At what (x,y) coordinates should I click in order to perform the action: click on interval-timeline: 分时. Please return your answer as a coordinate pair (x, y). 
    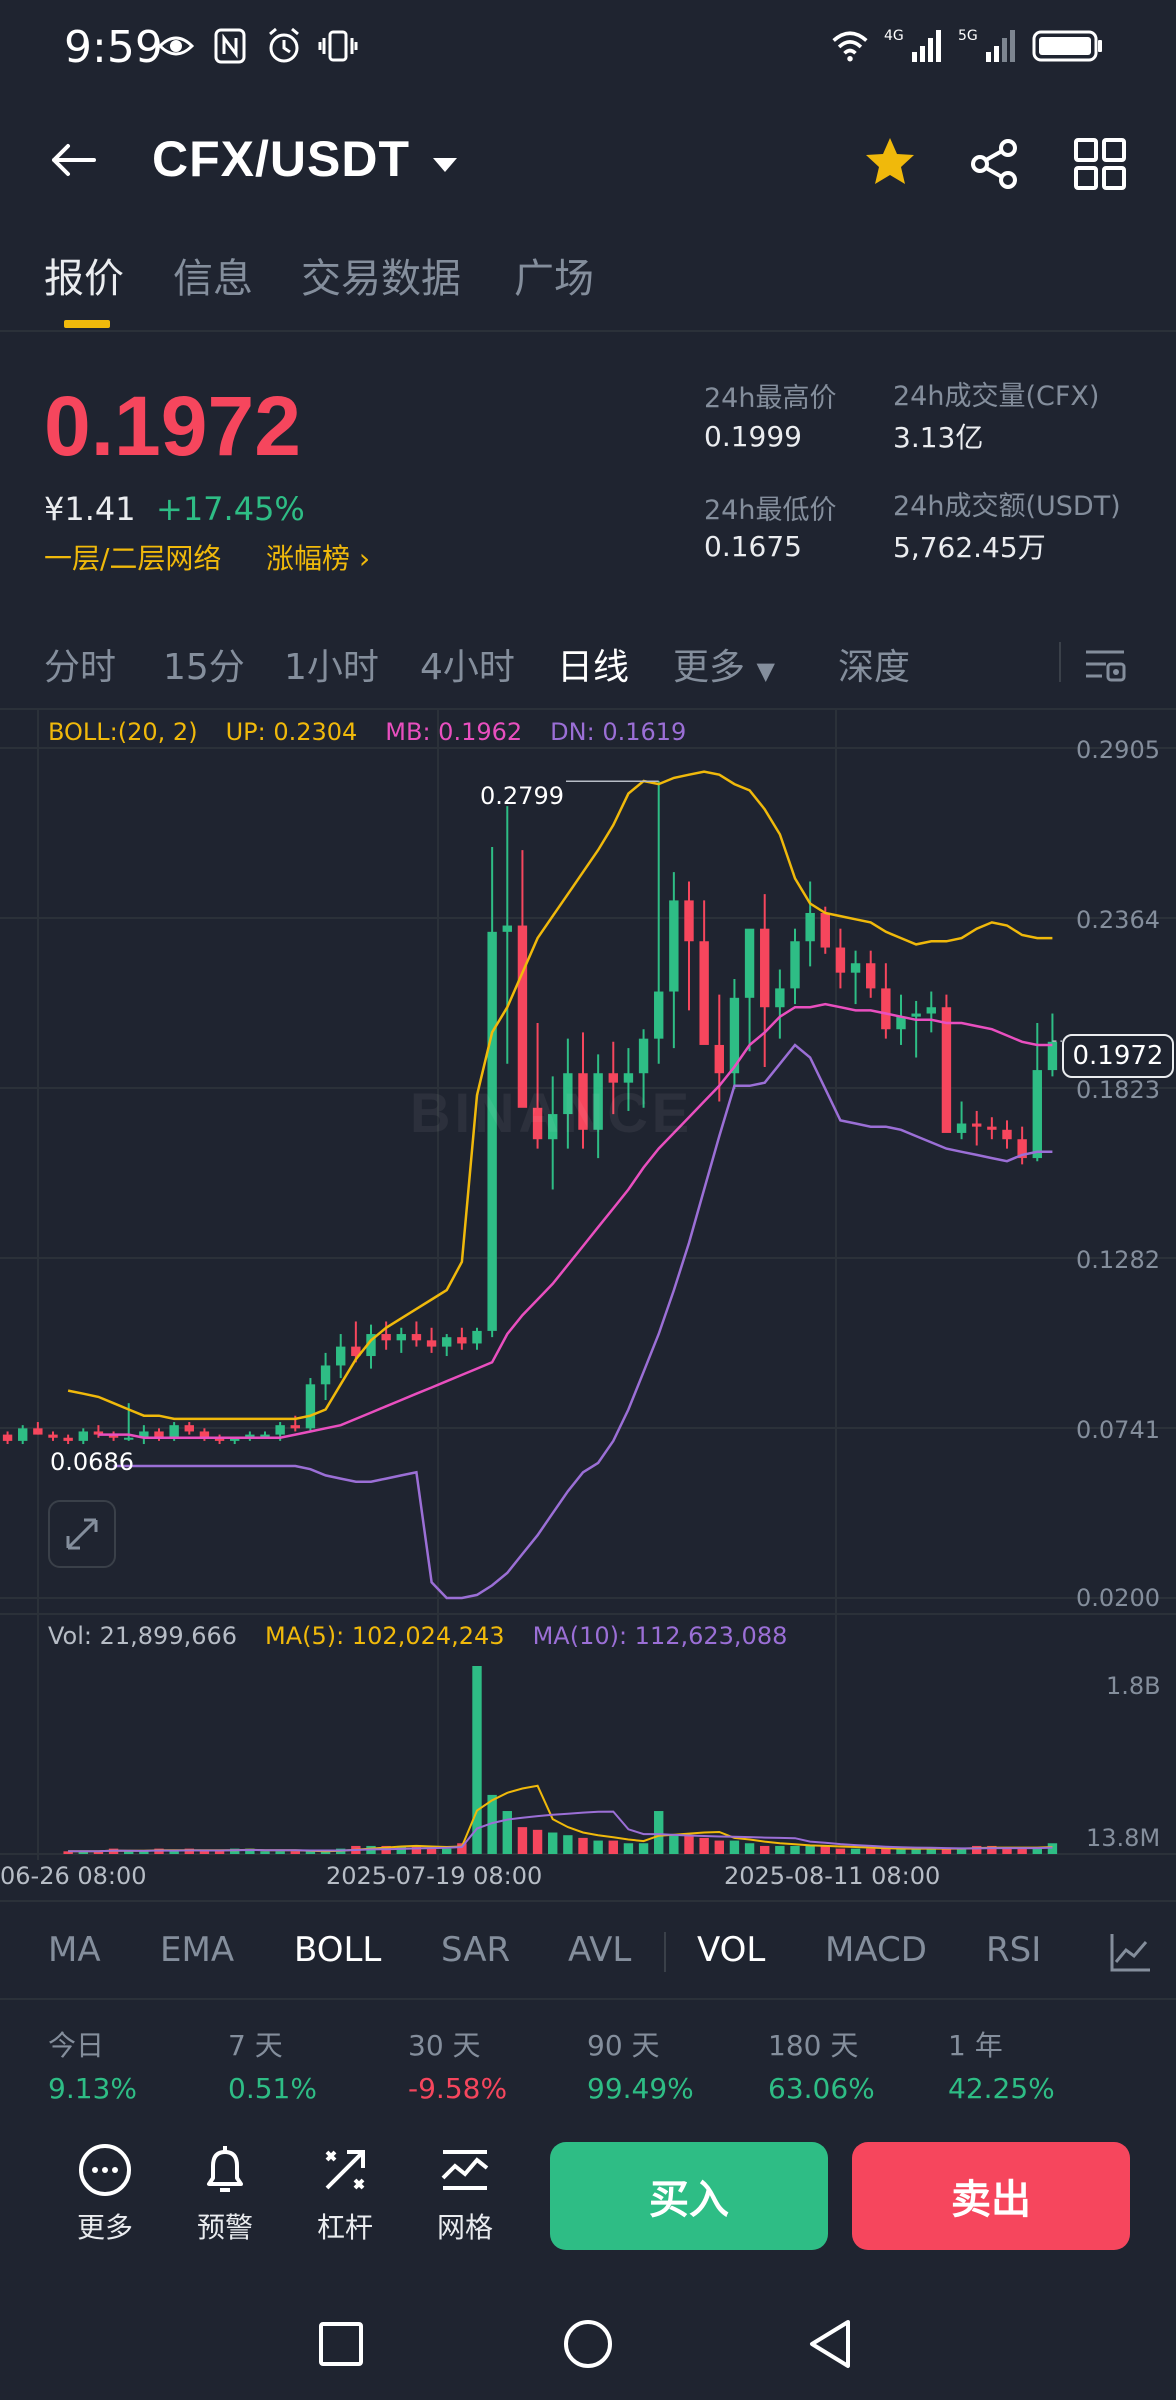
    Looking at the image, I should click on (80, 664).